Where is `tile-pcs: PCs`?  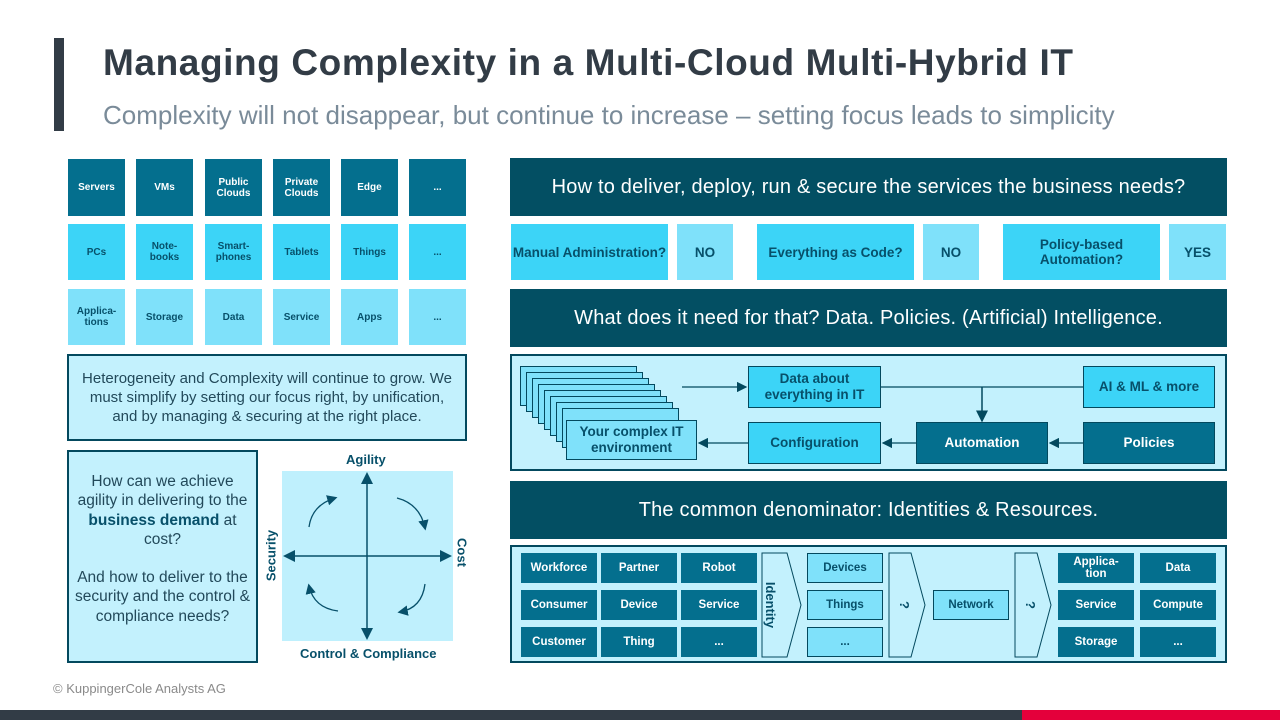 tile-pcs: PCs is located at coordinates (96, 252).